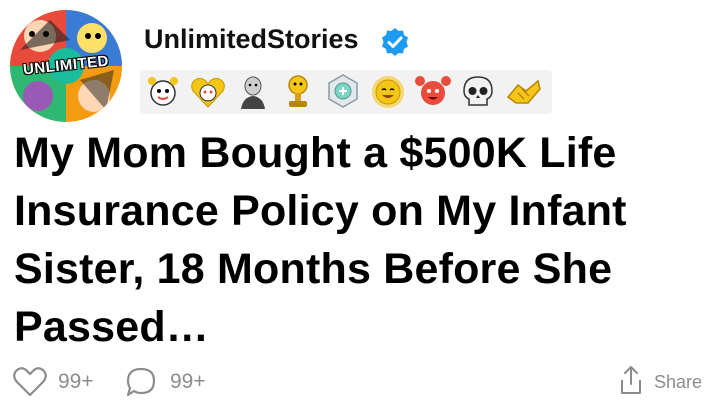  Describe the element at coordinates (76, 381) in the screenshot. I see `like-count: 99+` at that location.